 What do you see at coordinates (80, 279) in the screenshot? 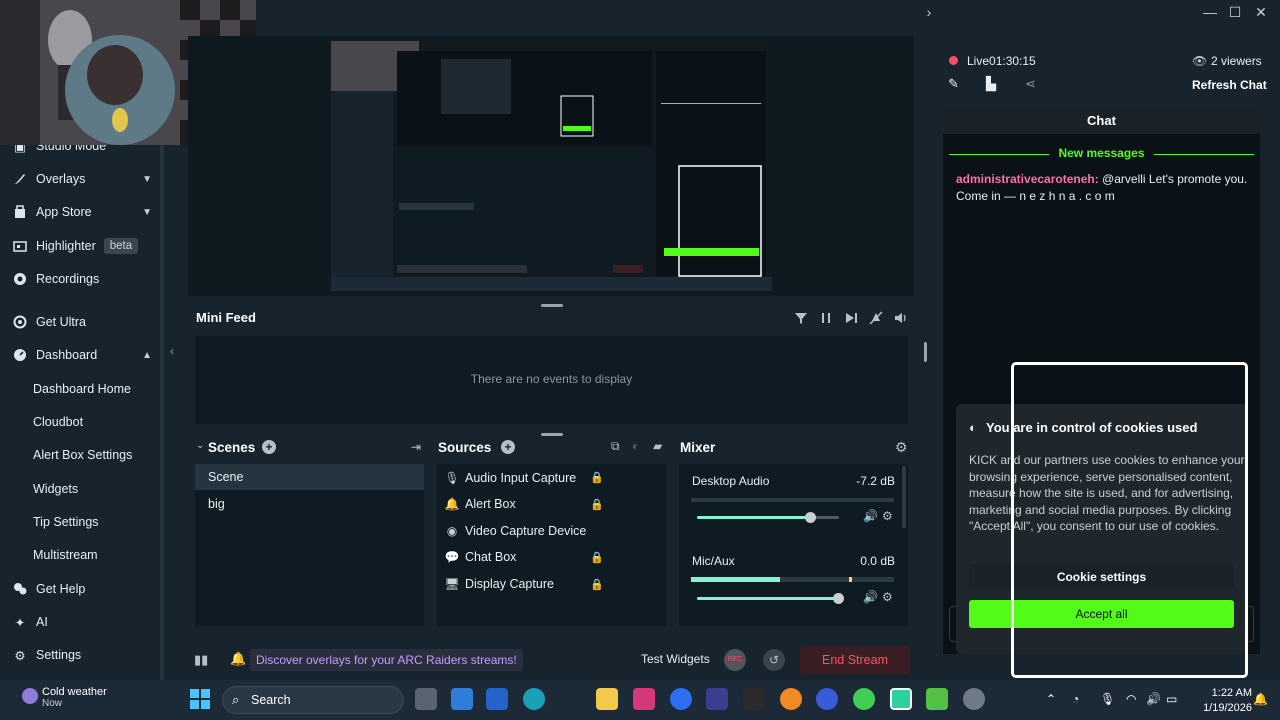
I see `sidebar-item-recordings: Recordings` at bounding box center [80, 279].